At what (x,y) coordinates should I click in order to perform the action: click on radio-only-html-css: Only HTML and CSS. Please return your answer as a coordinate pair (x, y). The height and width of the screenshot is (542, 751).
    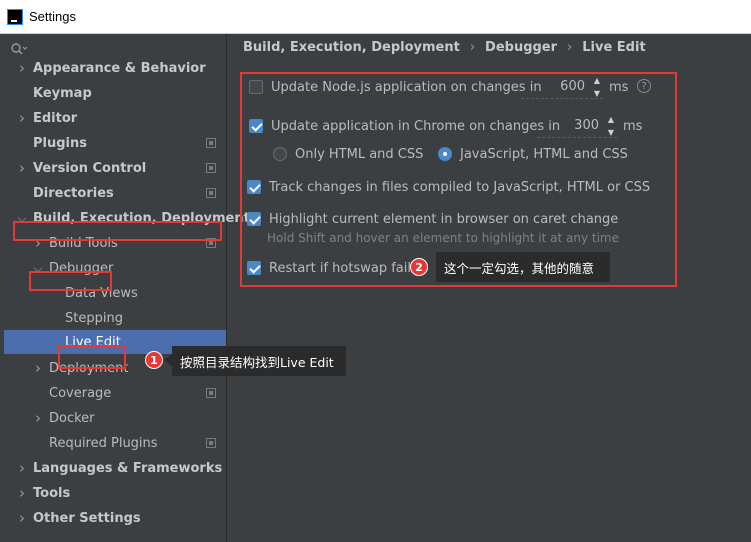
    Looking at the image, I should click on (348, 154).